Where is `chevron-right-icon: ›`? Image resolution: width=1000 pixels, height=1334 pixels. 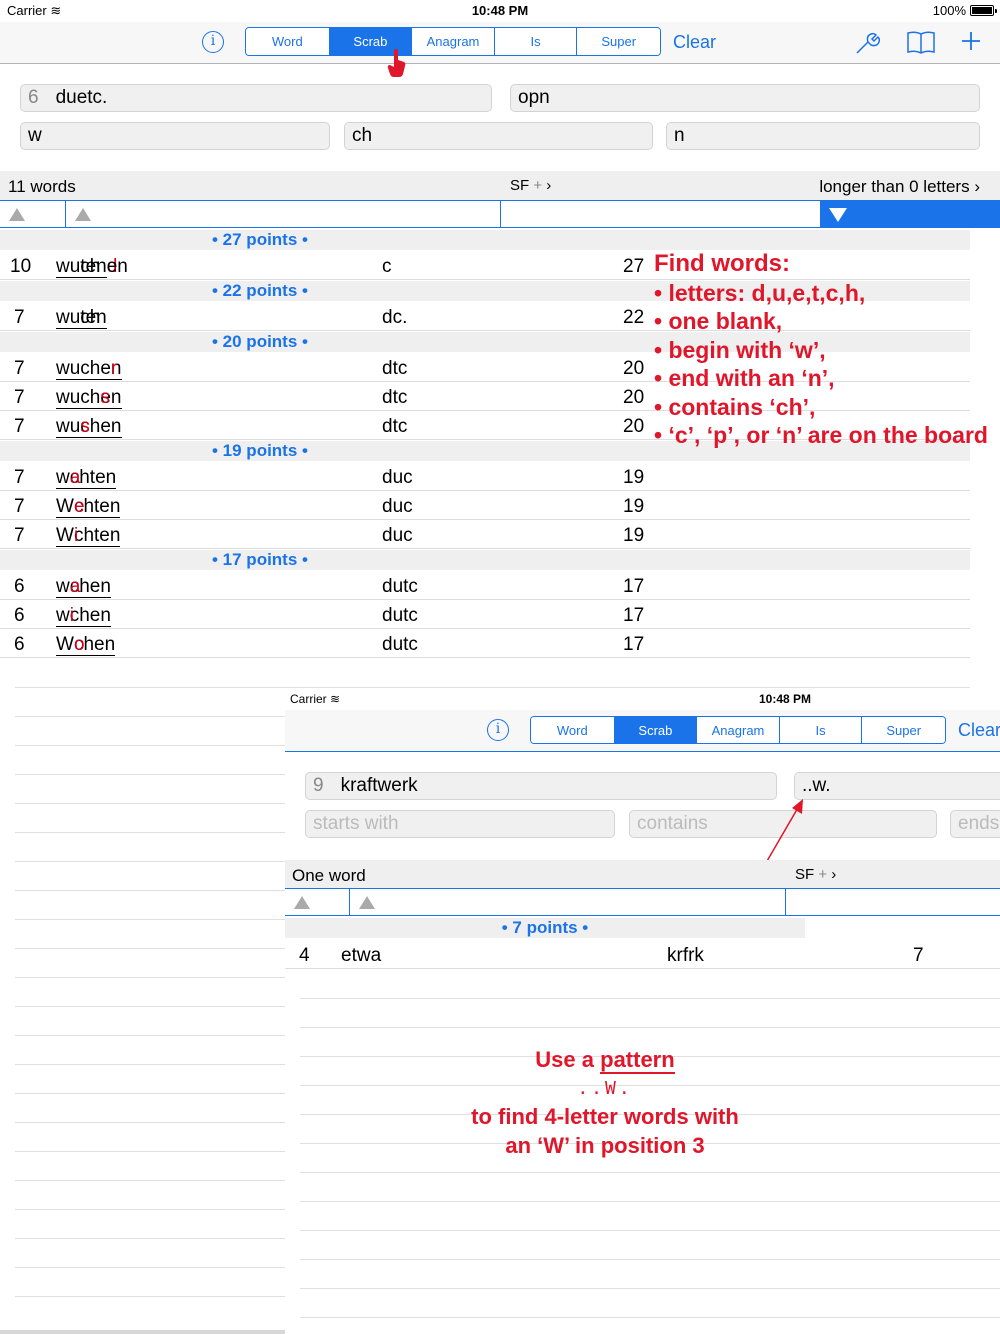
chevron-right-icon: › is located at coordinates (977, 186).